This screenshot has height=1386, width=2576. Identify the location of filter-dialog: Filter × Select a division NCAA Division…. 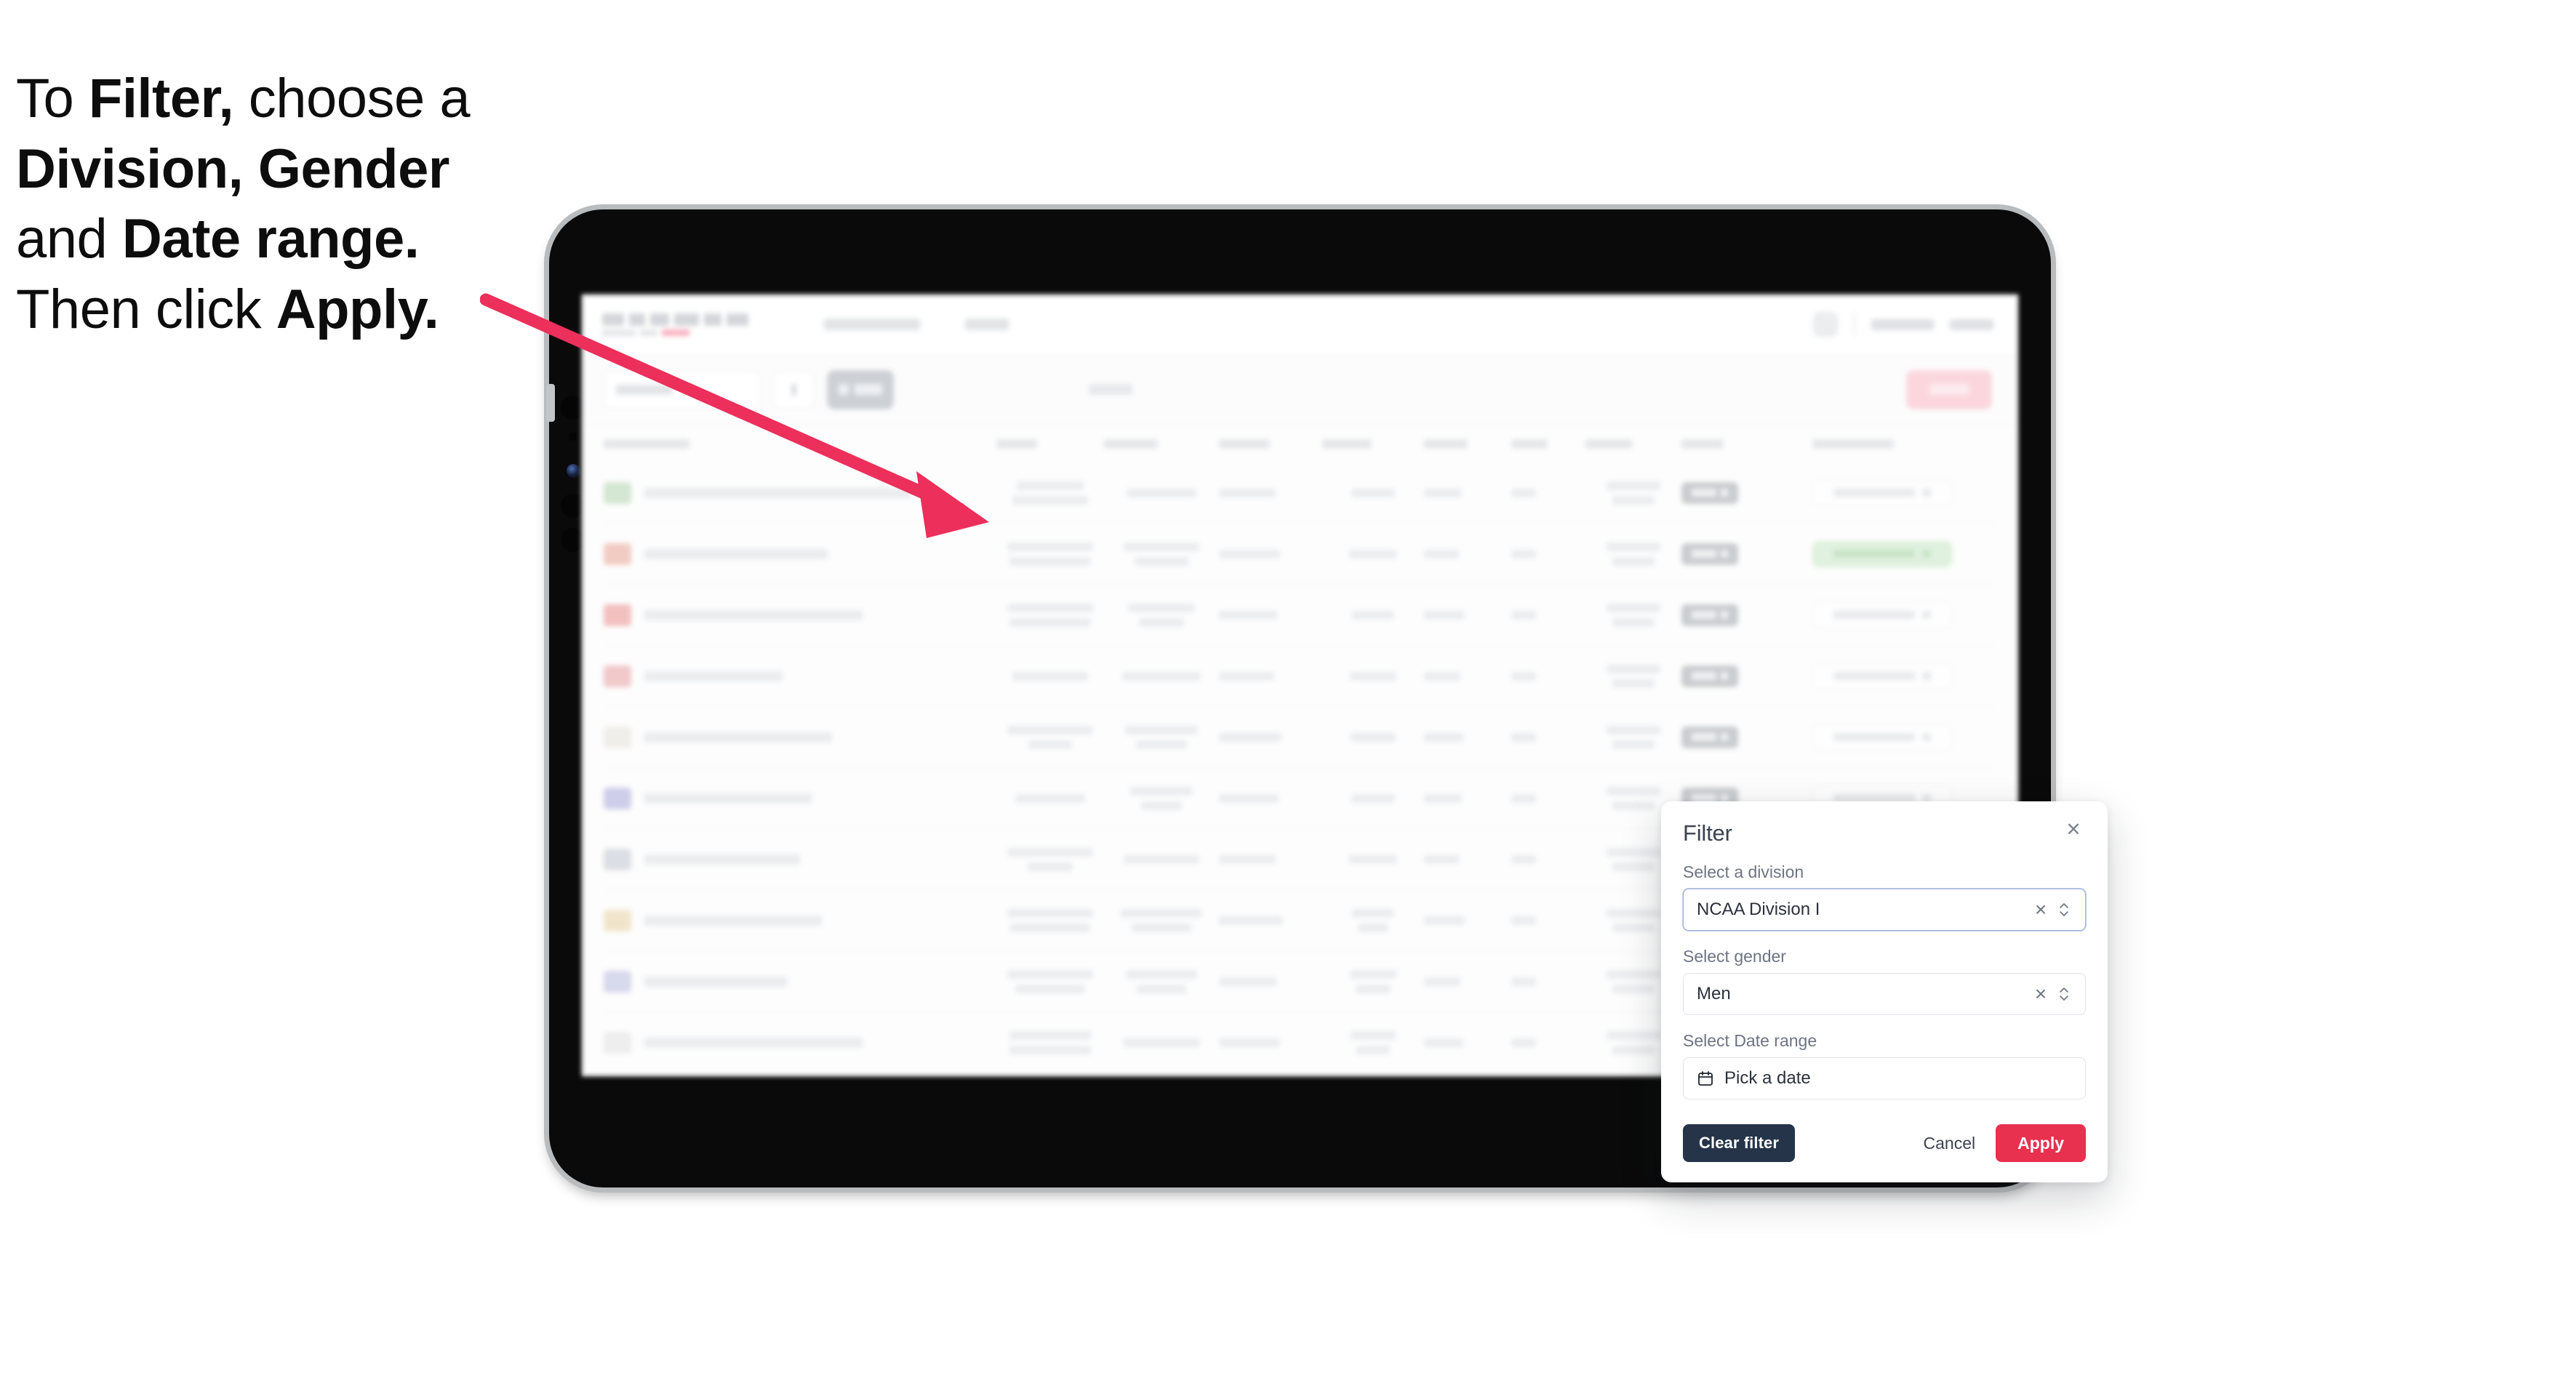
(1884, 992).